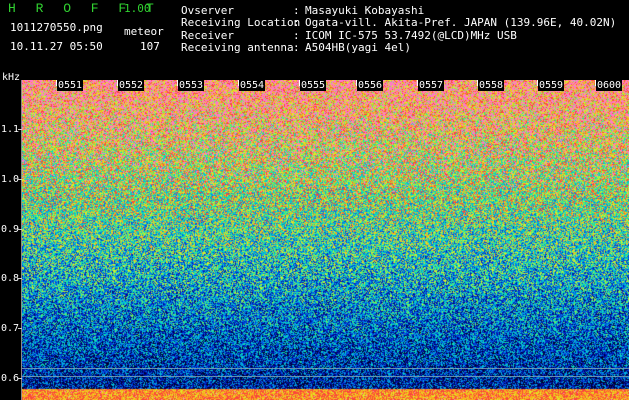 This screenshot has height=400, width=629. Describe the element at coordinates (551, 85) in the screenshot. I see `time-label: 0559` at that location.